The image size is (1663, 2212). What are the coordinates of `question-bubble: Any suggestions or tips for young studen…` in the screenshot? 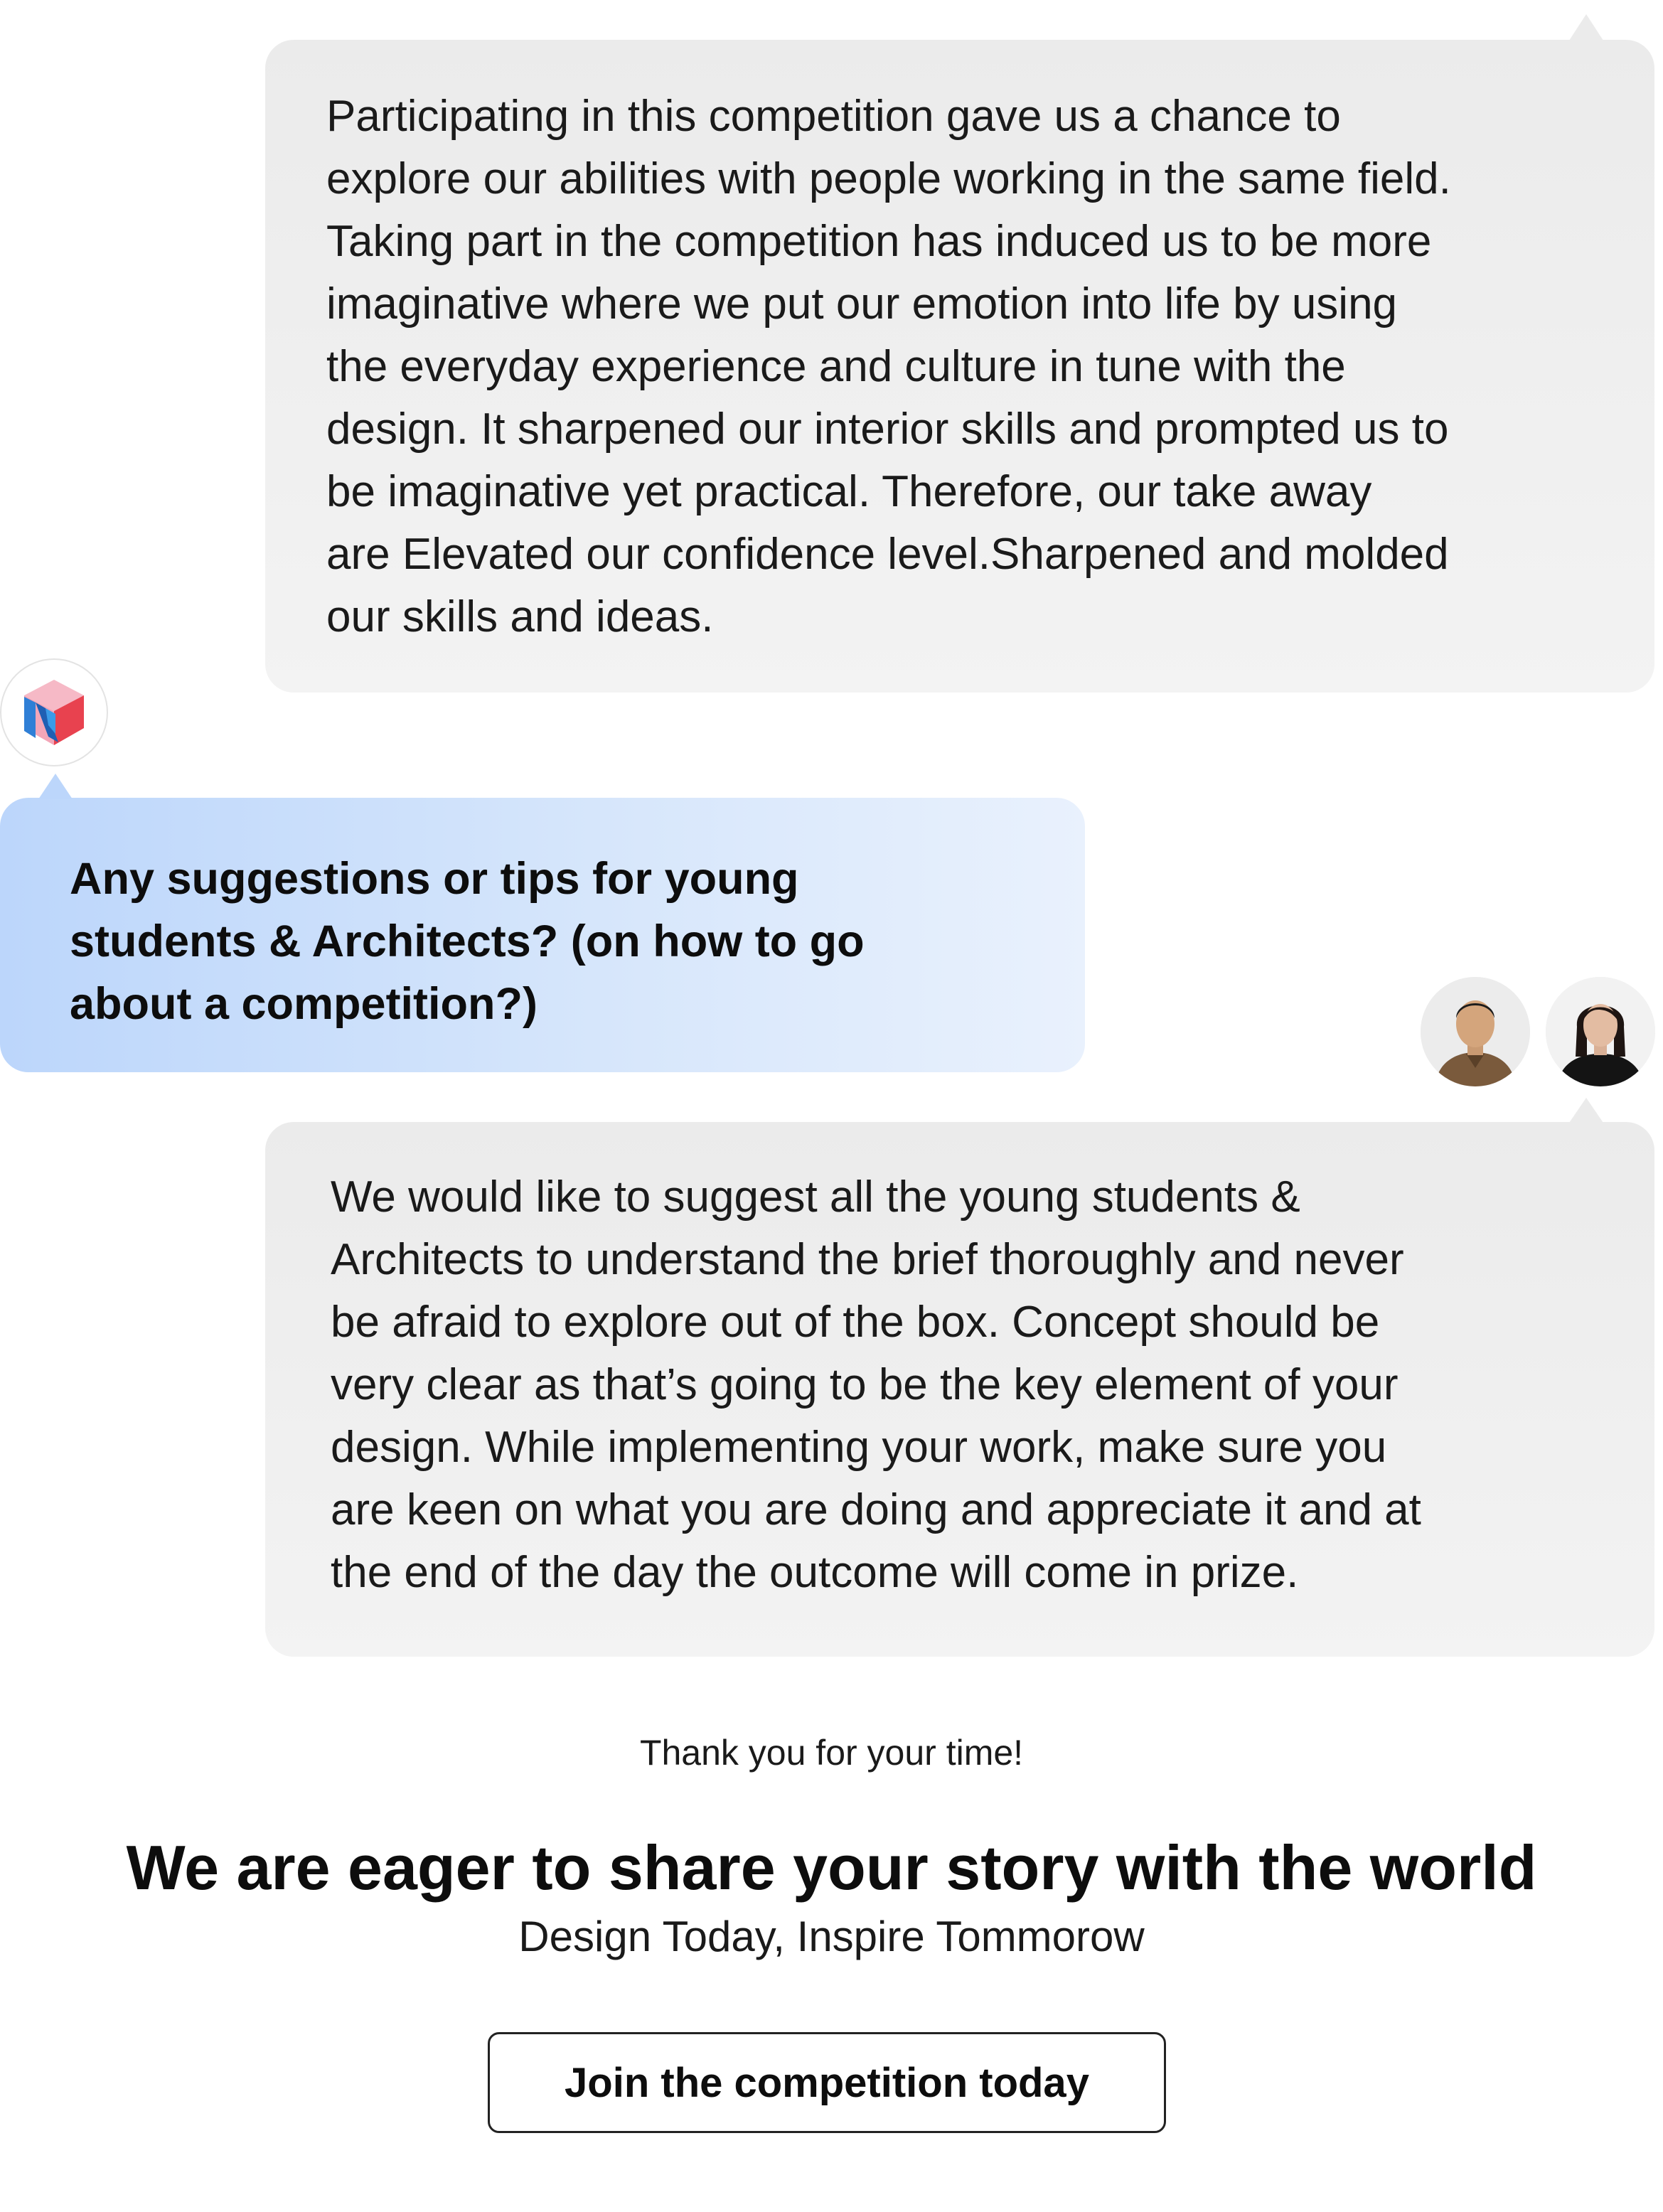 It's located at (542, 923).